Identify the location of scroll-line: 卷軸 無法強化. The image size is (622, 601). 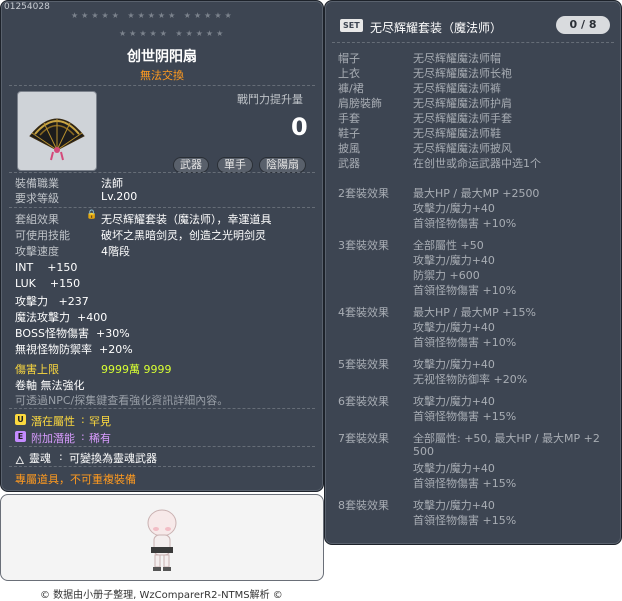
(50, 385).